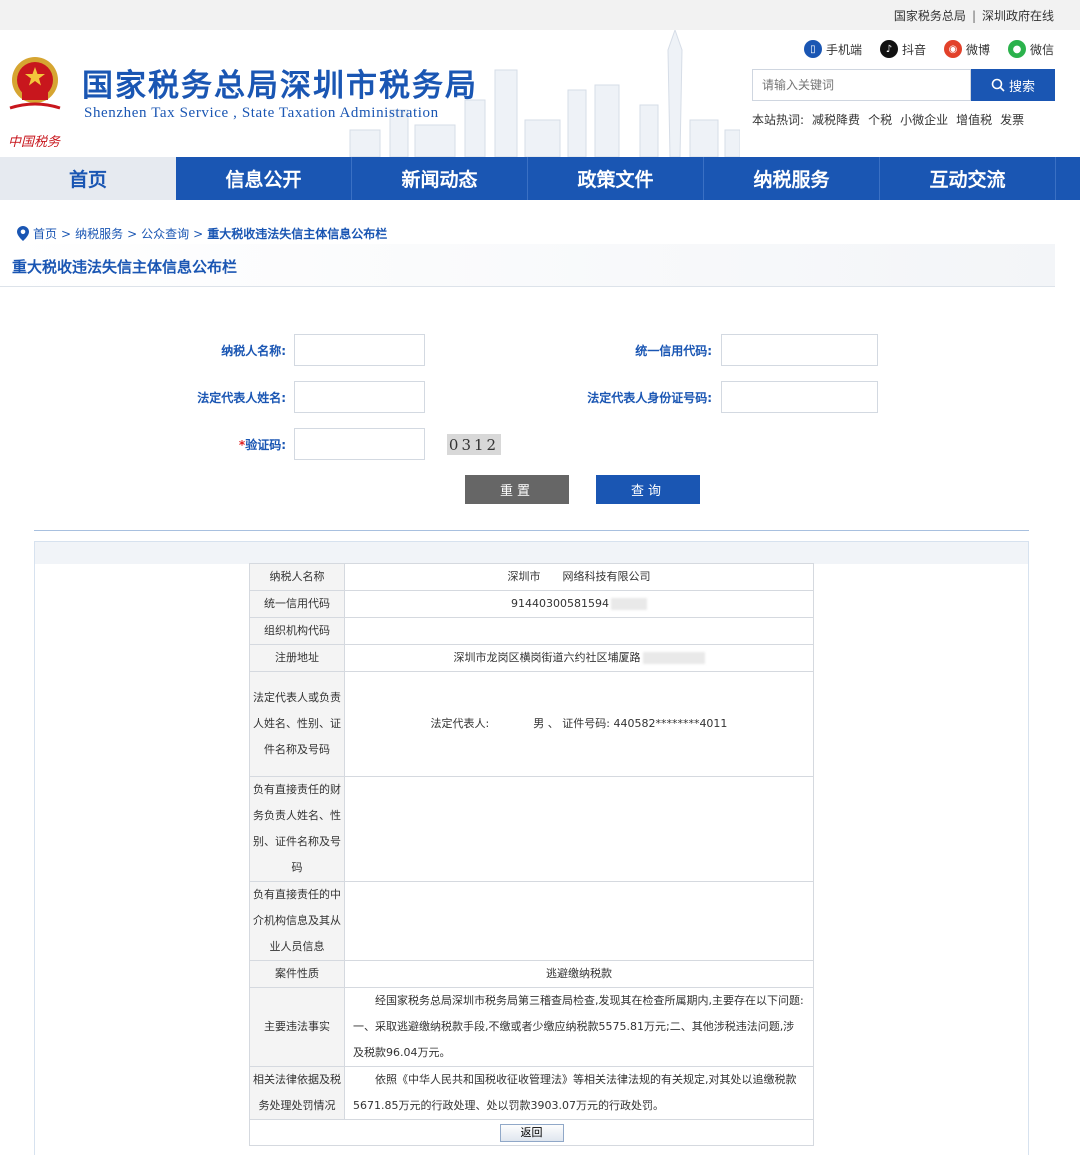 This screenshot has height=1155, width=1080. What do you see at coordinates (1016, 49) in the screenshot?
I see `wechat-icon: ●` at bounding box center [1016, 49].